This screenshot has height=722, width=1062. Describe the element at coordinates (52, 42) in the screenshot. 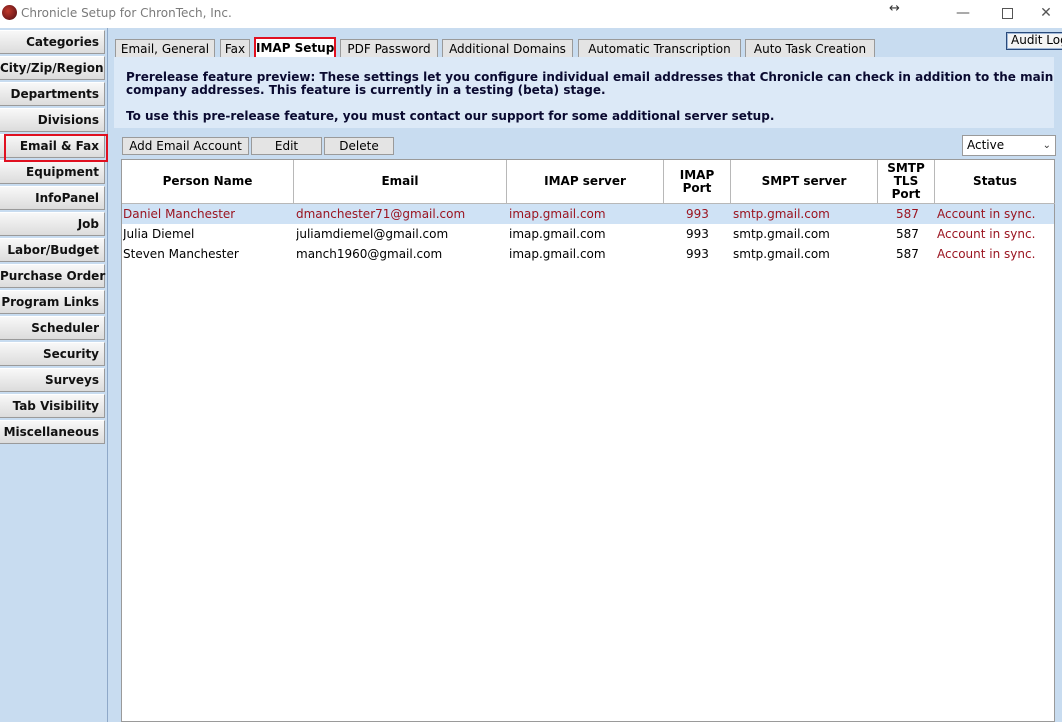

I see `sidebar-item-categories: Categories` at that location.